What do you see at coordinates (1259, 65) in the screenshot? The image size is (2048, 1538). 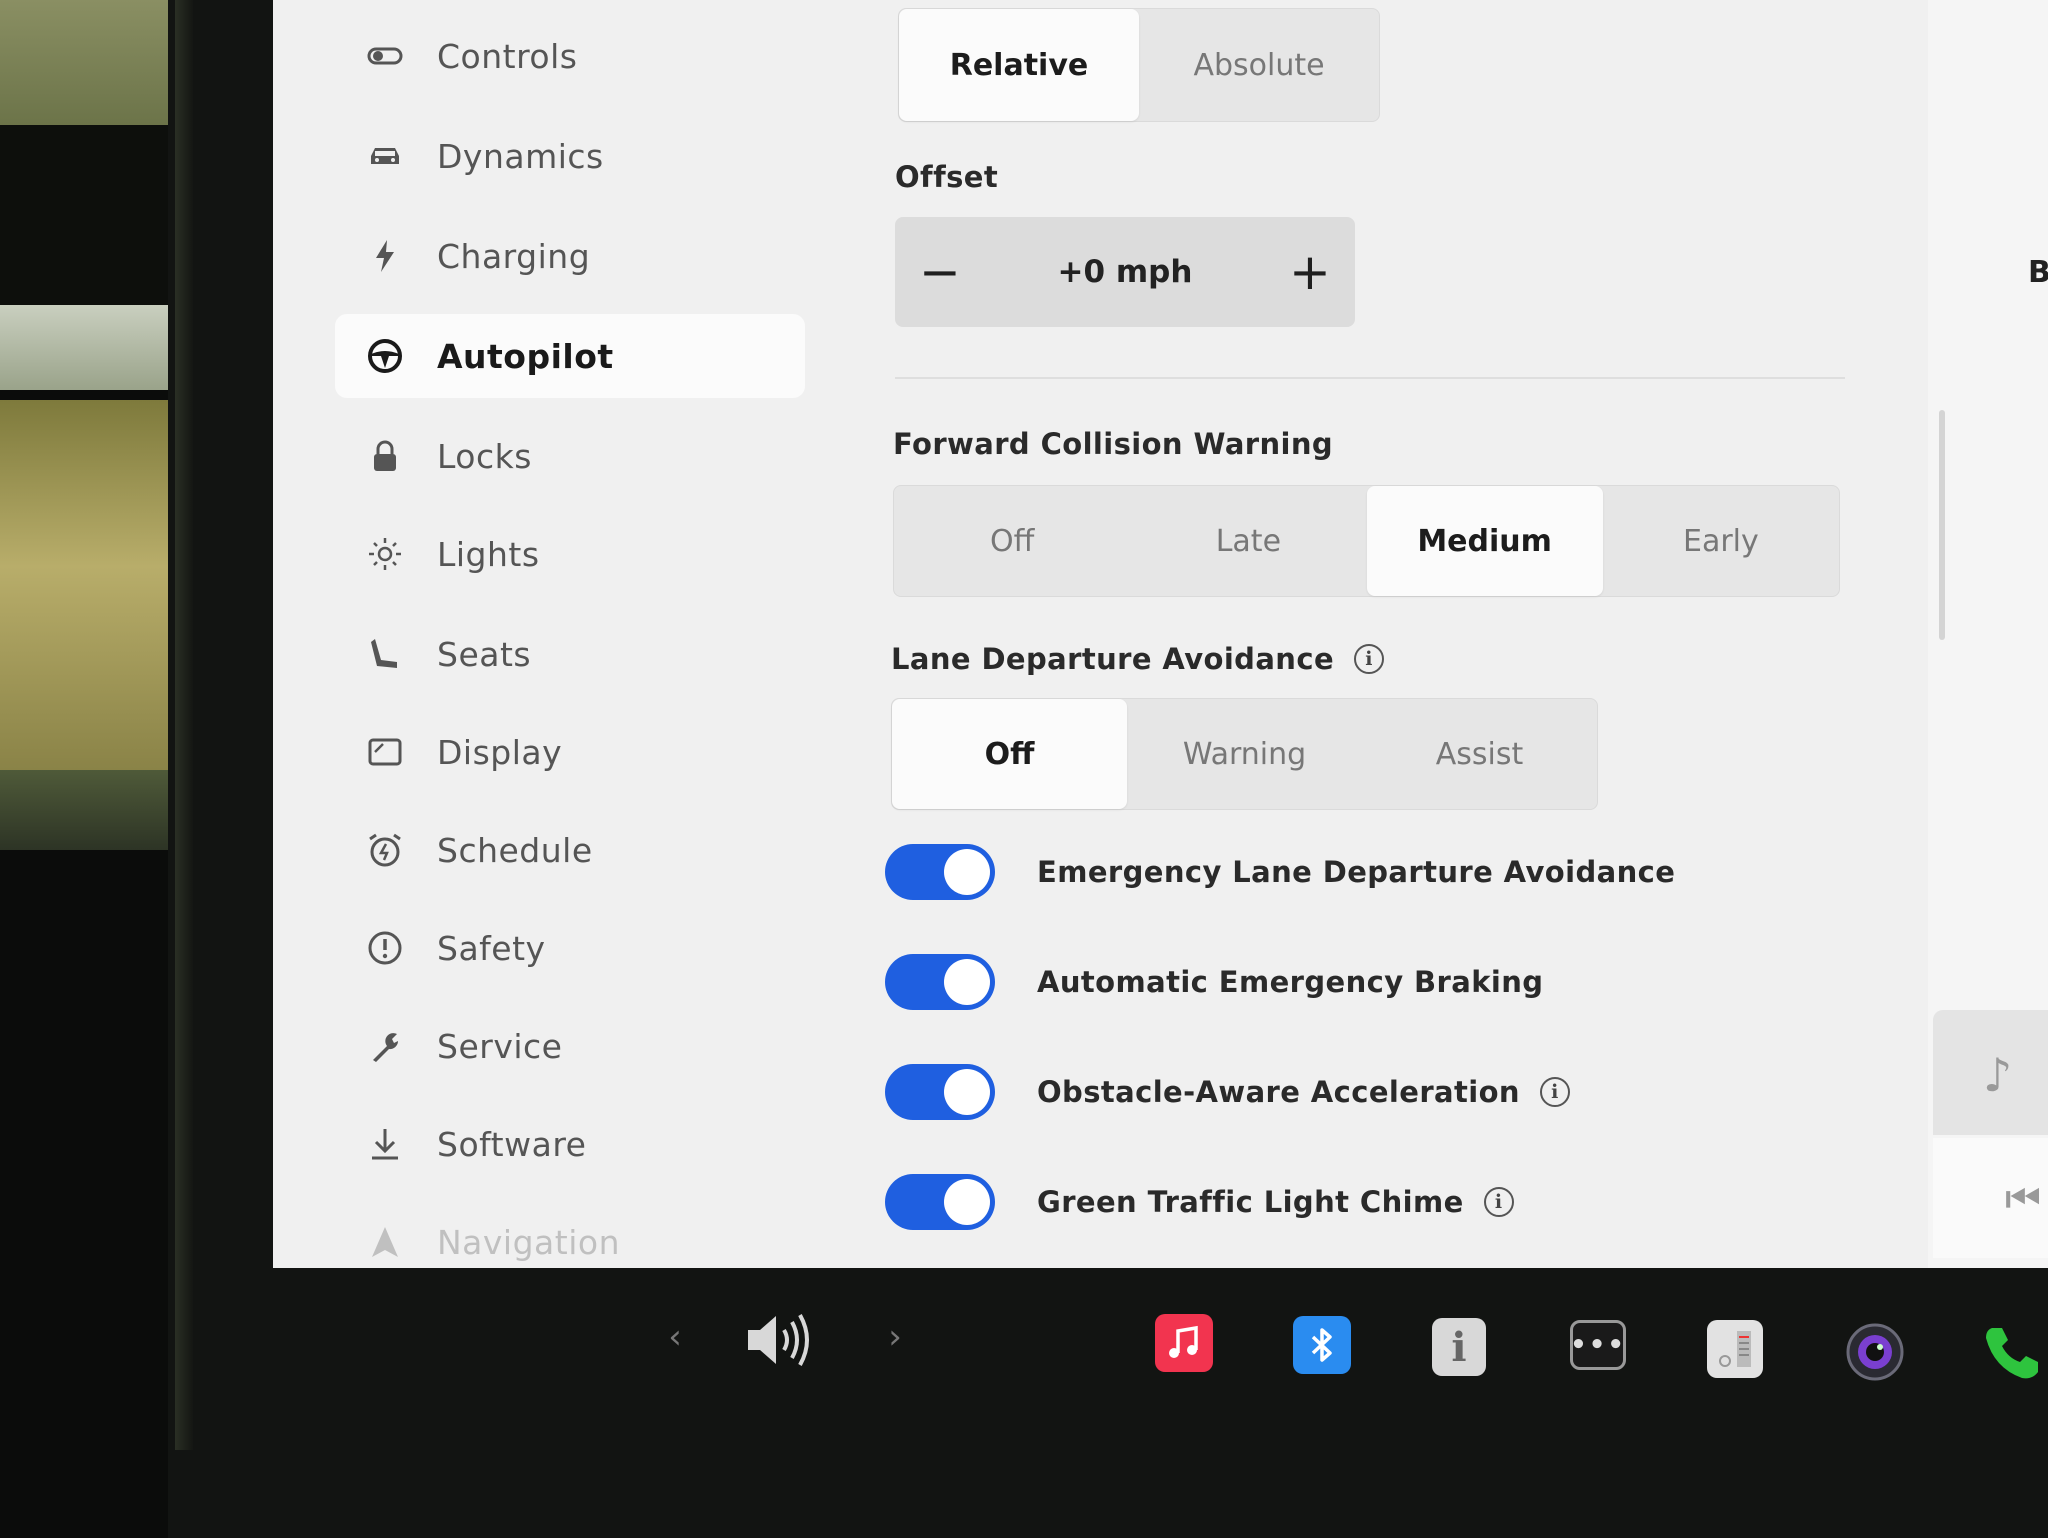 I see `speed-mode-absolute: Absolute` at bounding box center [1259, 65].